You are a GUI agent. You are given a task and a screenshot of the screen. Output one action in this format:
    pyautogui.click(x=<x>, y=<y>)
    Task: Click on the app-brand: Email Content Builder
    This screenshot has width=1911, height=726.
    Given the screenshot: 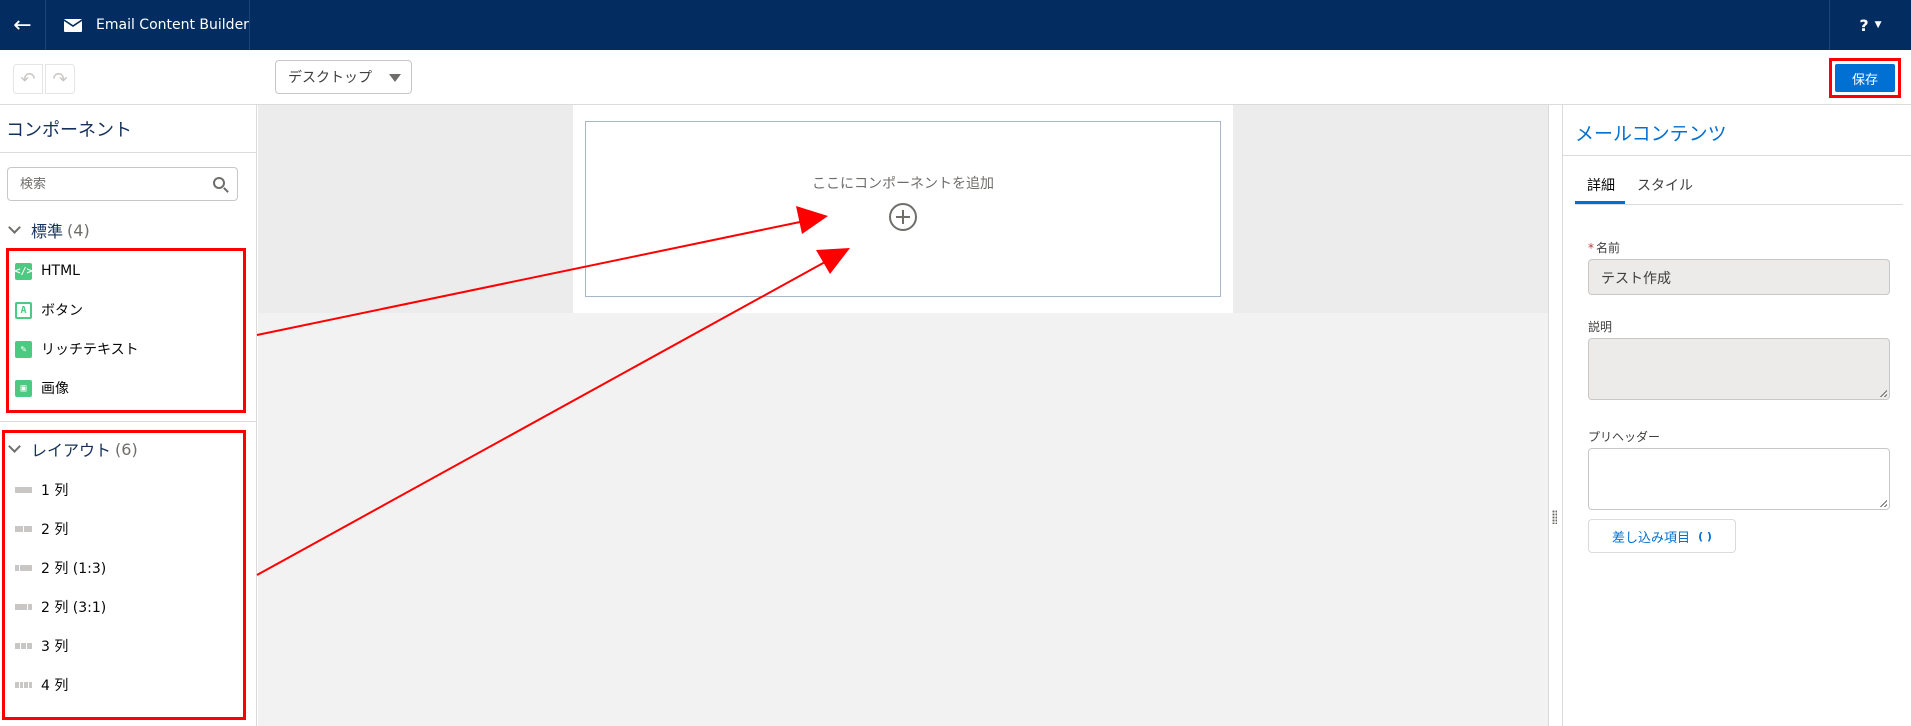 What is the action you would take?
    pyautogui.click(x=148, y=25)
    